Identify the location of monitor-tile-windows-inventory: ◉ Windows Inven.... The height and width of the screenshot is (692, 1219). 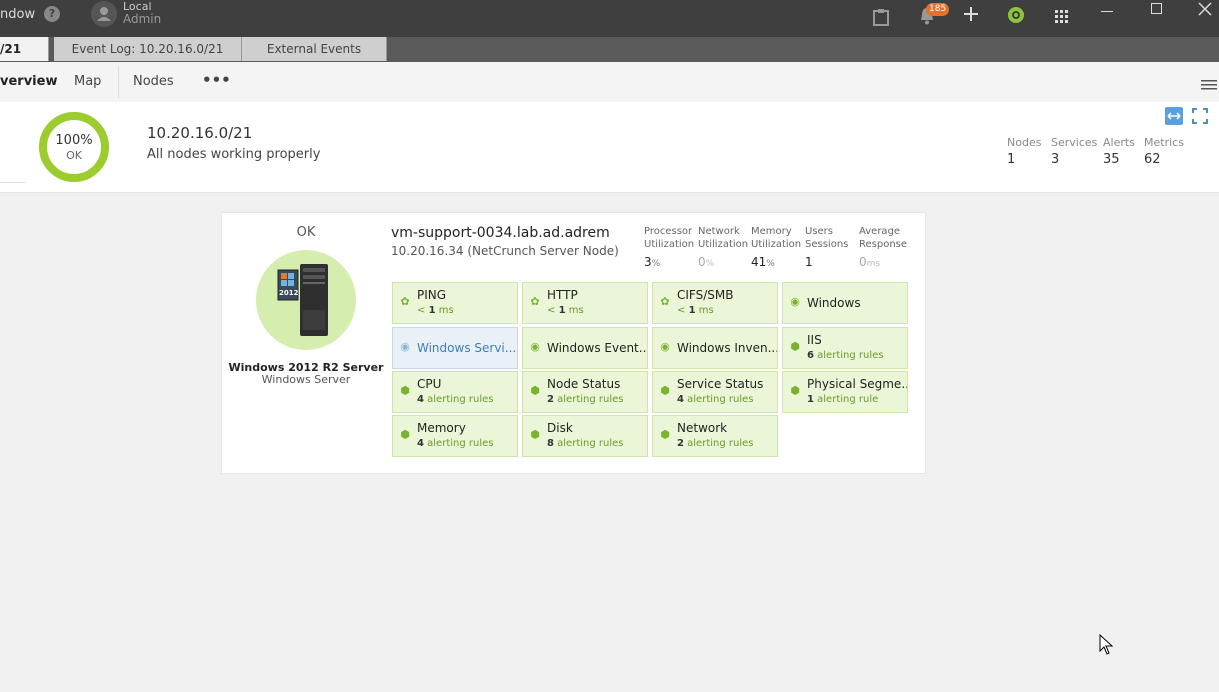
(715, 348).